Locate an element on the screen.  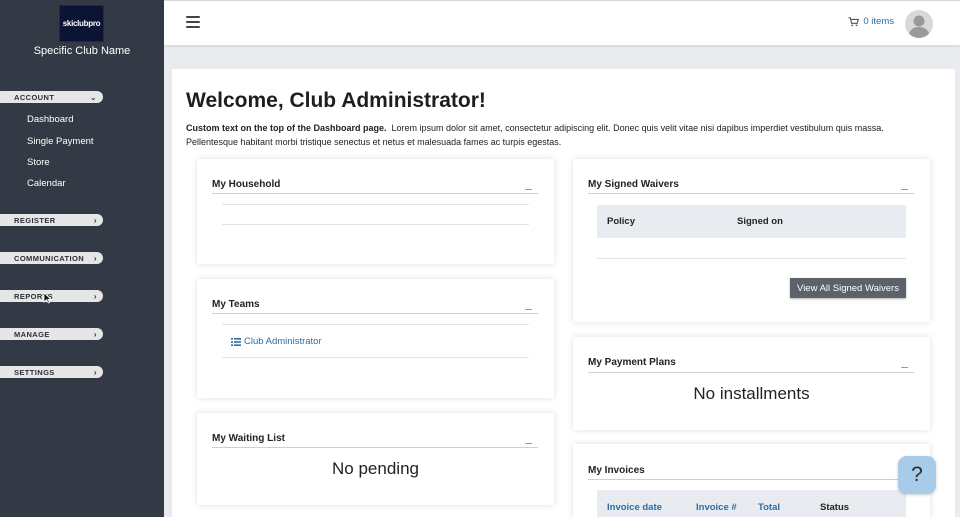
empty-message: No installments is located at coordinates (751, 393).